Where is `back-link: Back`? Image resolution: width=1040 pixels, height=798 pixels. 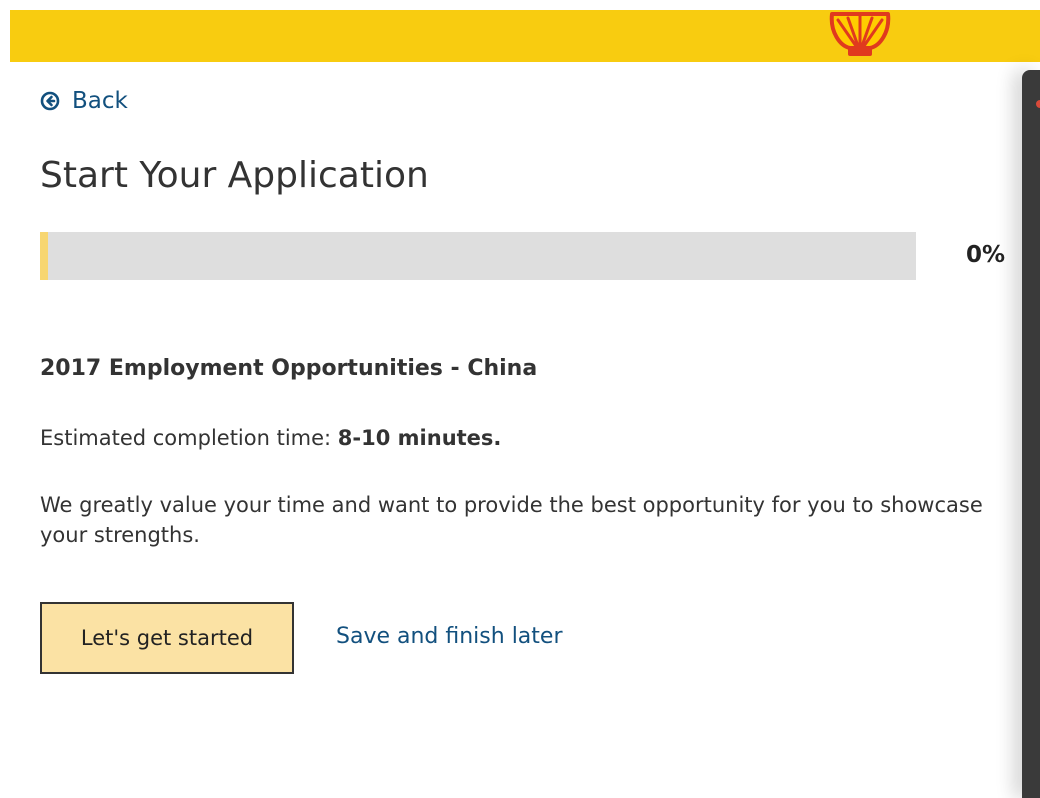
back-link: Back is located at coordinates (84, 101).